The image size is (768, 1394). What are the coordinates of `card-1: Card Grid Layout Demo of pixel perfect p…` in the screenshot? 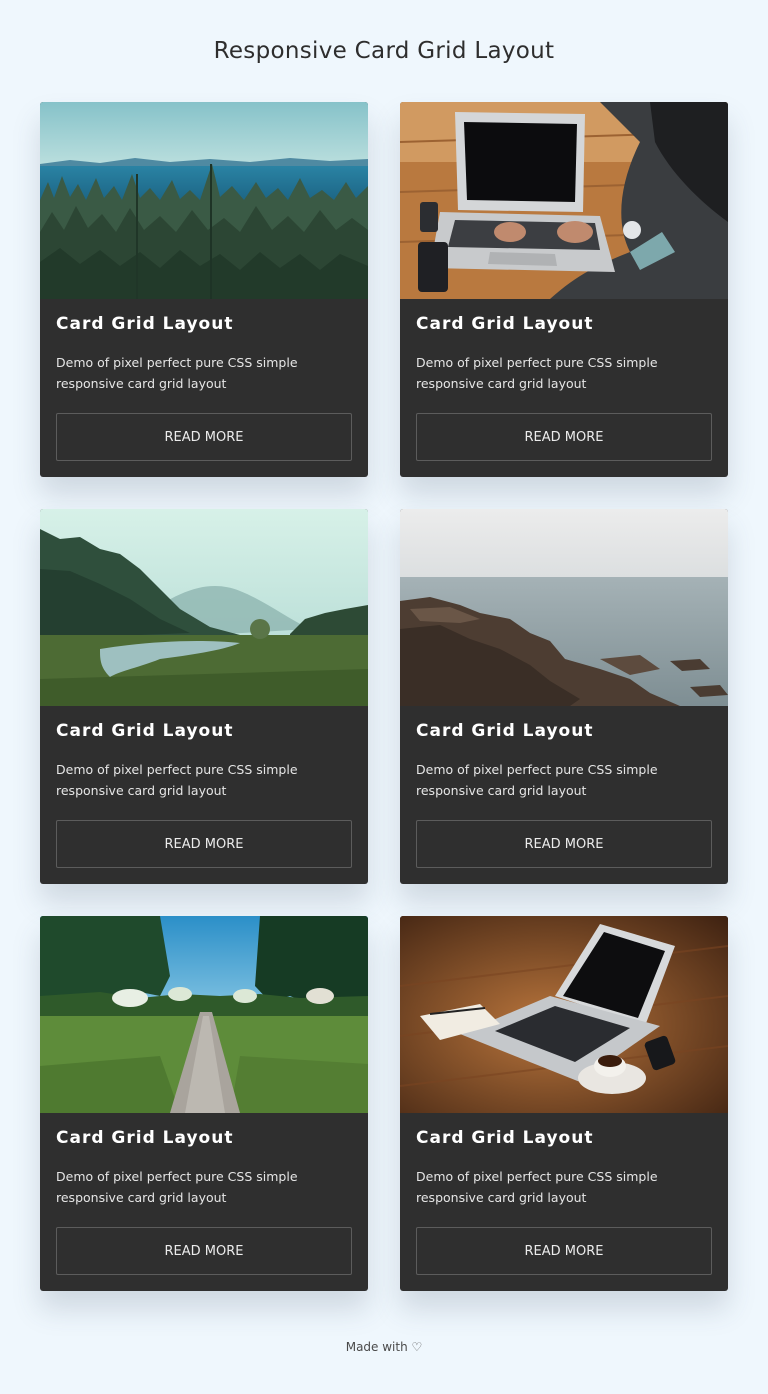 It's located at (204, 289).